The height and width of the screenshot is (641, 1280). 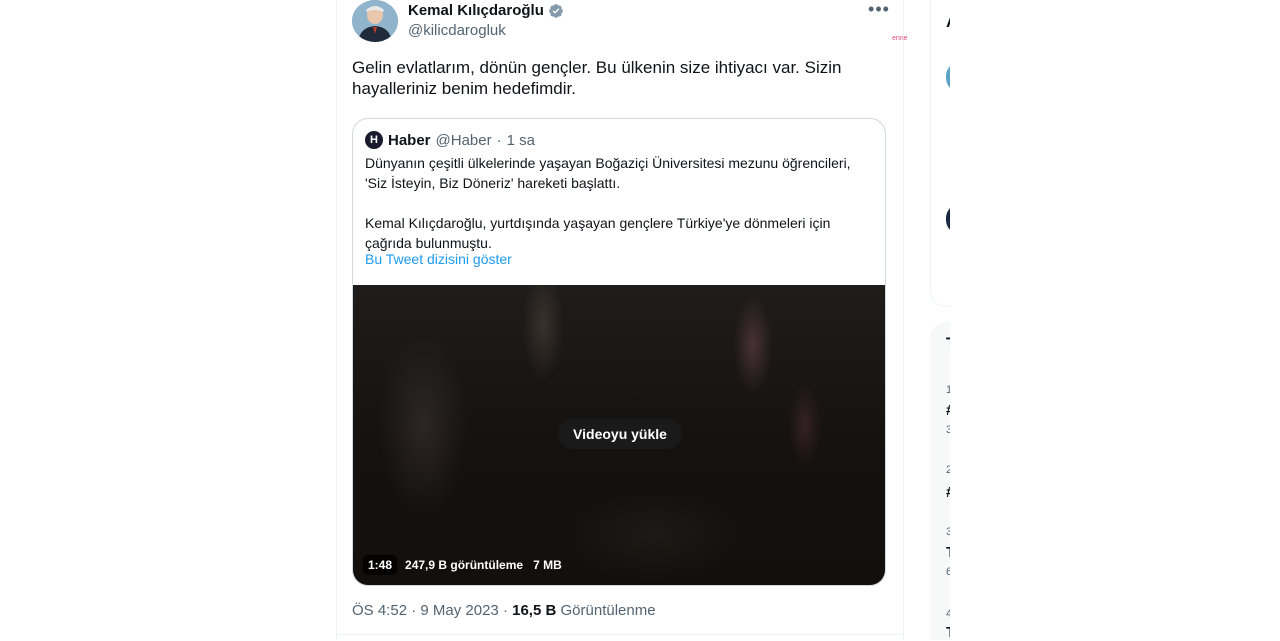 What do you see at coordinates (459, 610) in the screenshot?
I see `tweet-date: 9 May 2023` at bounding box center [459, 610].